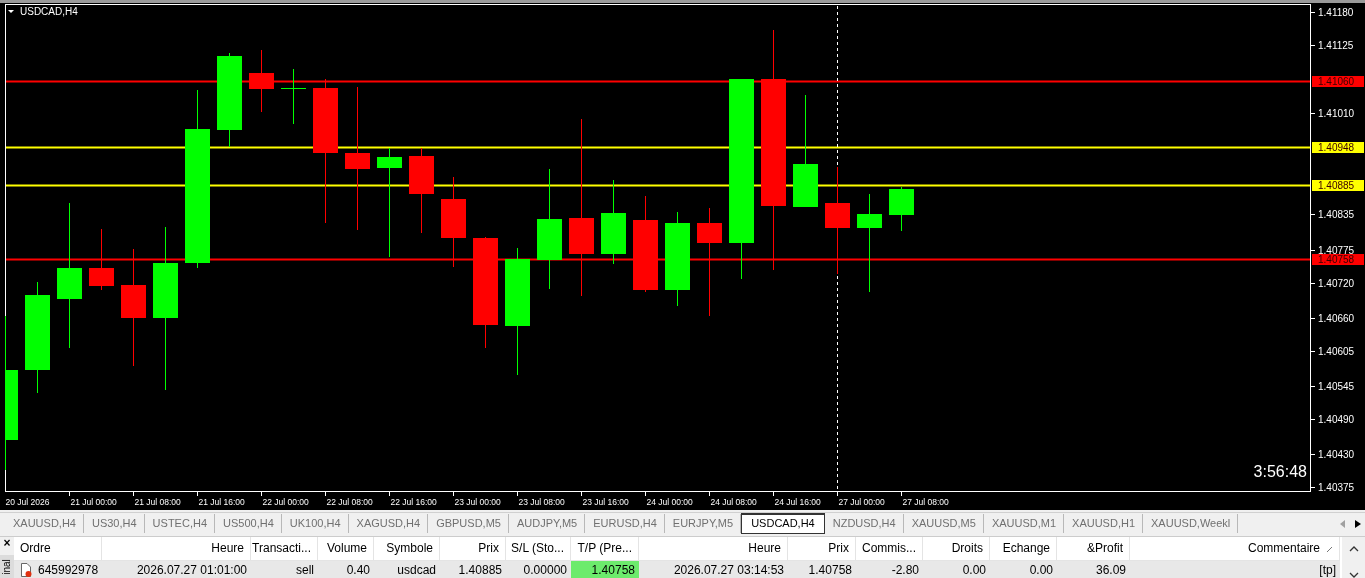 Image resolution: width=1365 pixels, height=578 pixels. Describe the element at coordinates (58, 549) in the screenshot. I see `column-header: Ordre` at that location.